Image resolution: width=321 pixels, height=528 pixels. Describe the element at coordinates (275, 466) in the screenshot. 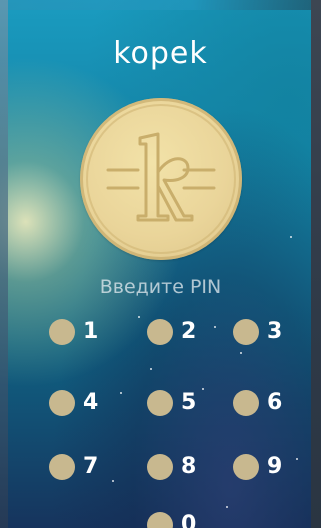

I see `key-label: 9` at that location.